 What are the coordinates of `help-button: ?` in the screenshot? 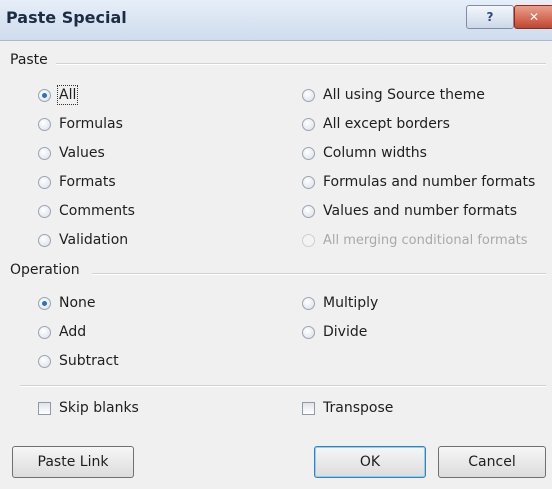 It's located at (490, 17).